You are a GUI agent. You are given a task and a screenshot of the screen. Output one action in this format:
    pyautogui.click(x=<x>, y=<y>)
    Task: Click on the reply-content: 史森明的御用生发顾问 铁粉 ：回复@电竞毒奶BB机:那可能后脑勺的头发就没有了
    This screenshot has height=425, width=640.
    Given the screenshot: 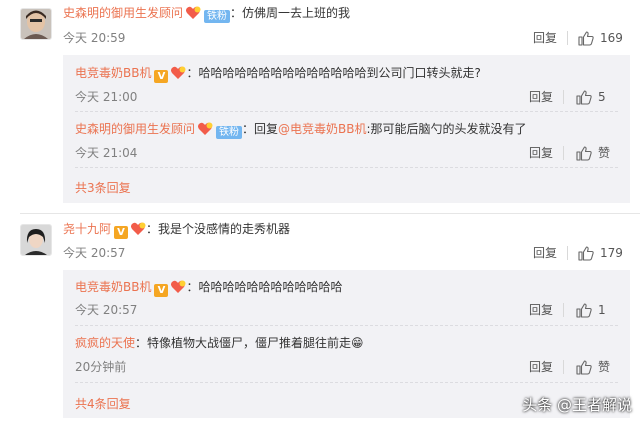 What is the action you would take?
    pyautogui.click(x=301, y=129)
    